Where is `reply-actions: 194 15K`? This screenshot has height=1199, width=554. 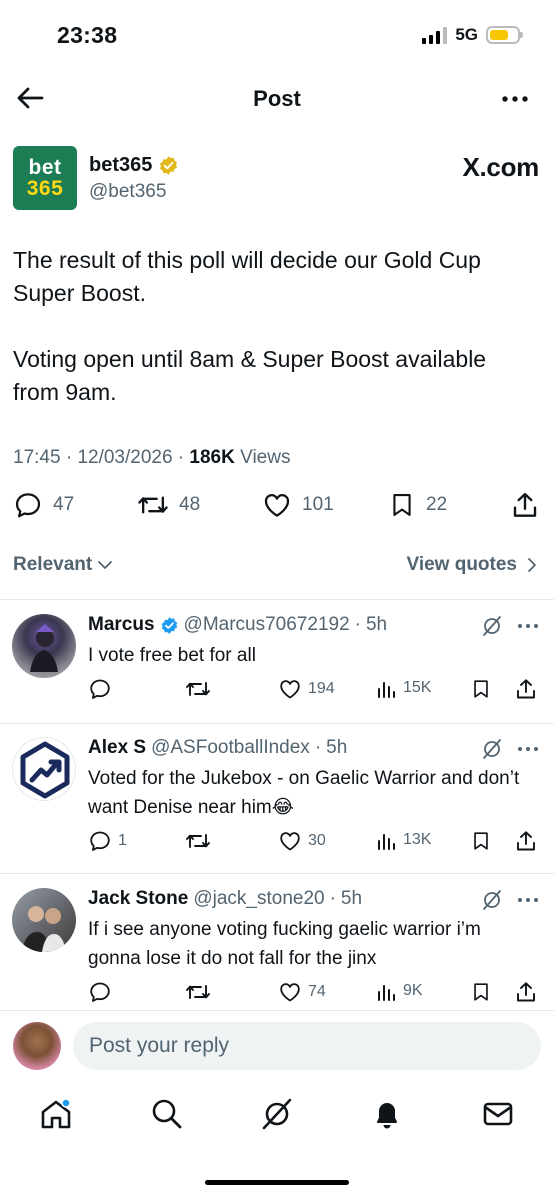 reply-actions: 194 15K is located at coordinates (277, 691).